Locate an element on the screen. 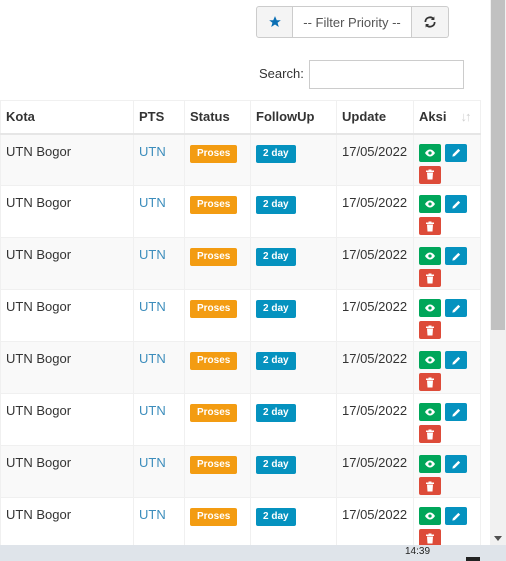  sort-icon: ↓↑ is located at coordinates (465, 116).